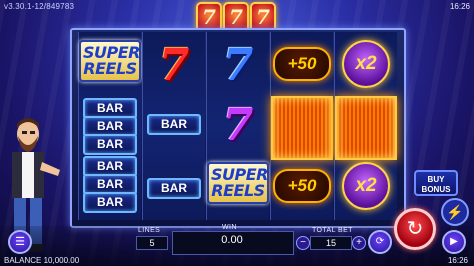 The image size is (474, 266). I want to click on bet-decrease-button: −, so click(303, 243).